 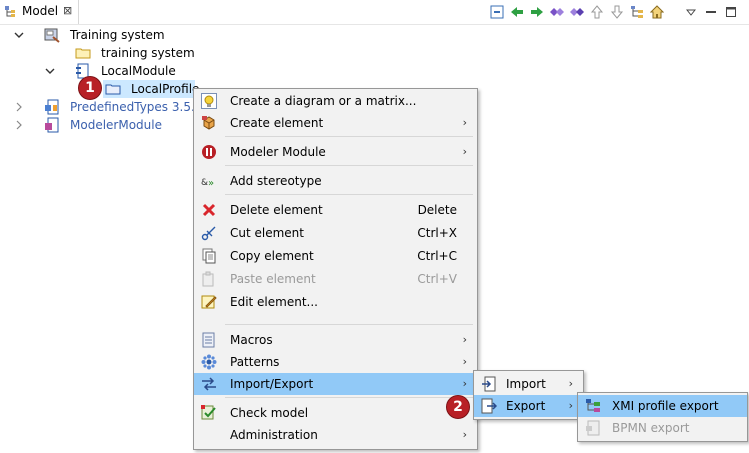 I want to click on bpmn-export-icon, so click(x=593, y=428).